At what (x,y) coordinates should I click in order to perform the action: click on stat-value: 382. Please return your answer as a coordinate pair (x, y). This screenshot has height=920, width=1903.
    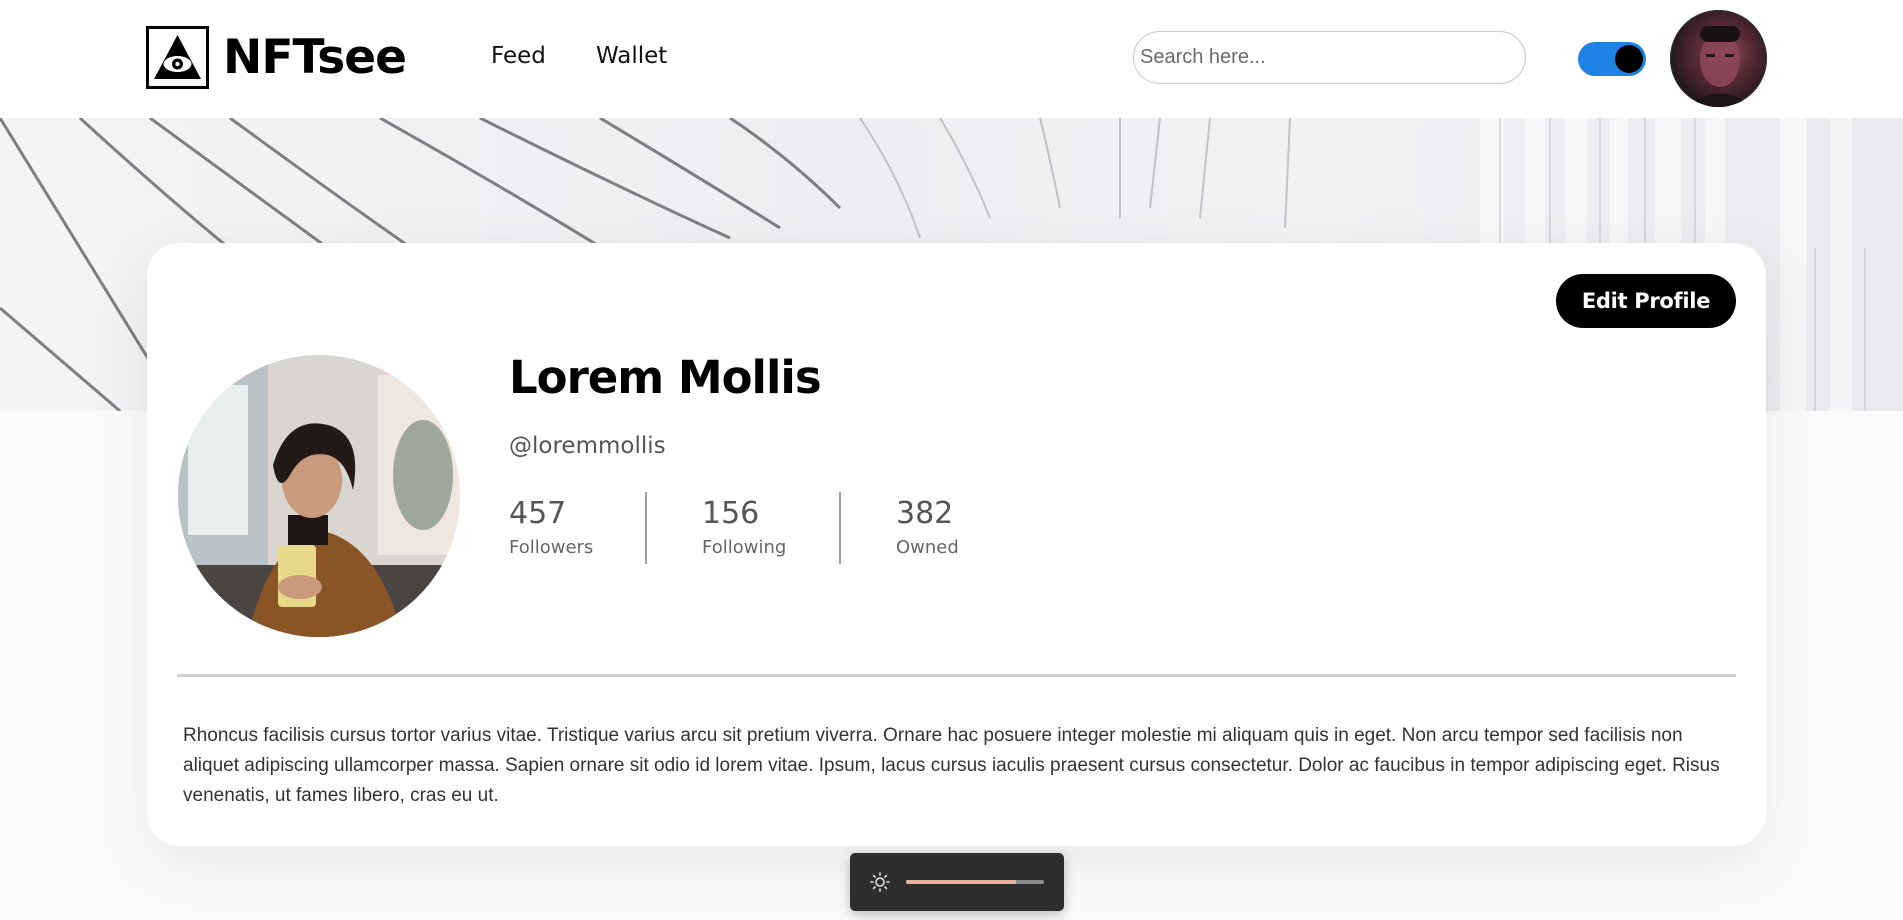
    Looking at the image, I should click on (925, 513).